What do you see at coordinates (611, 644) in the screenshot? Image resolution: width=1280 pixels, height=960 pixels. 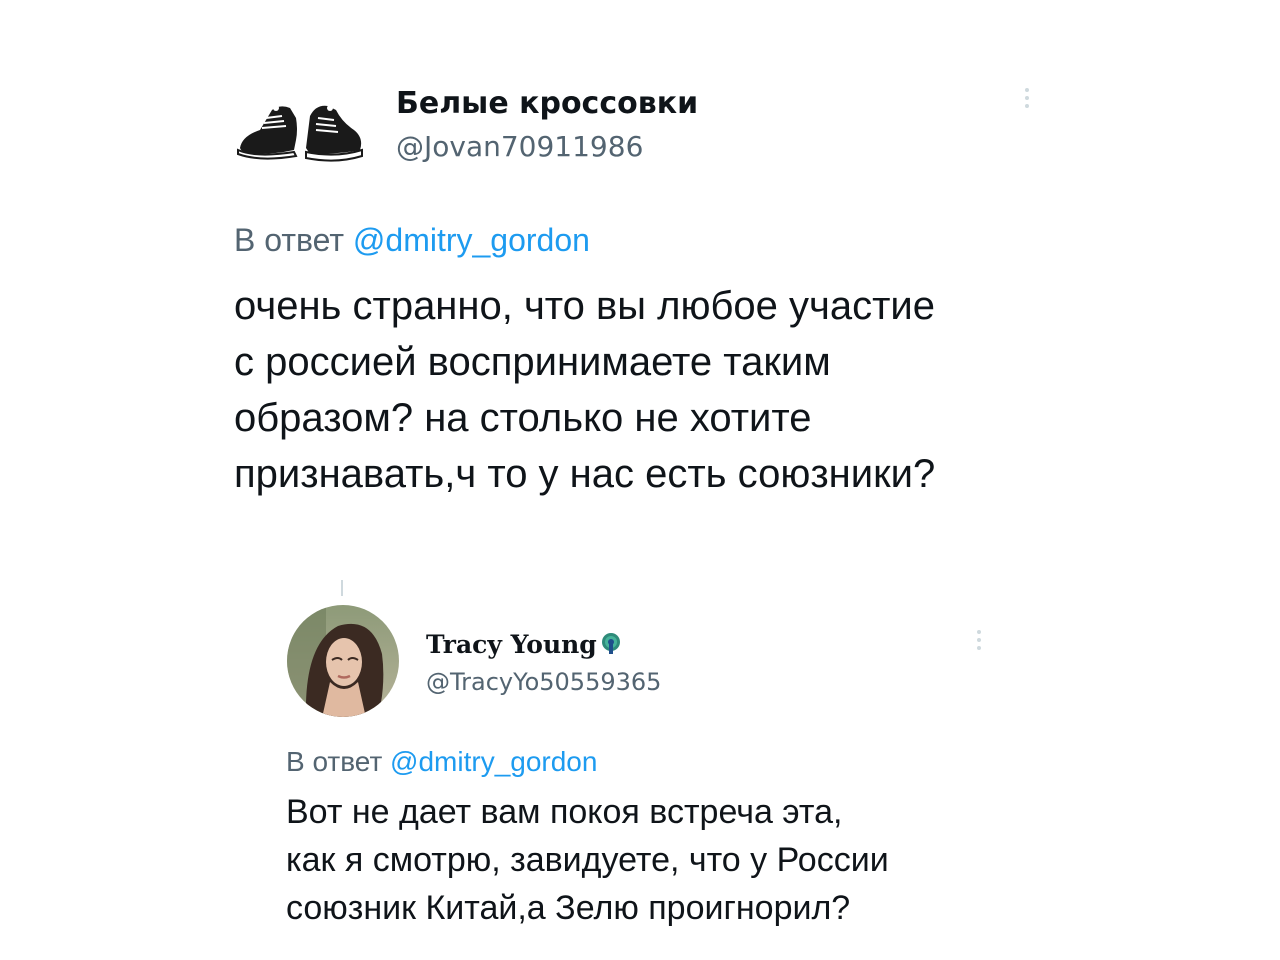 I see `peacock-icon` at bounding box center [611, 644].